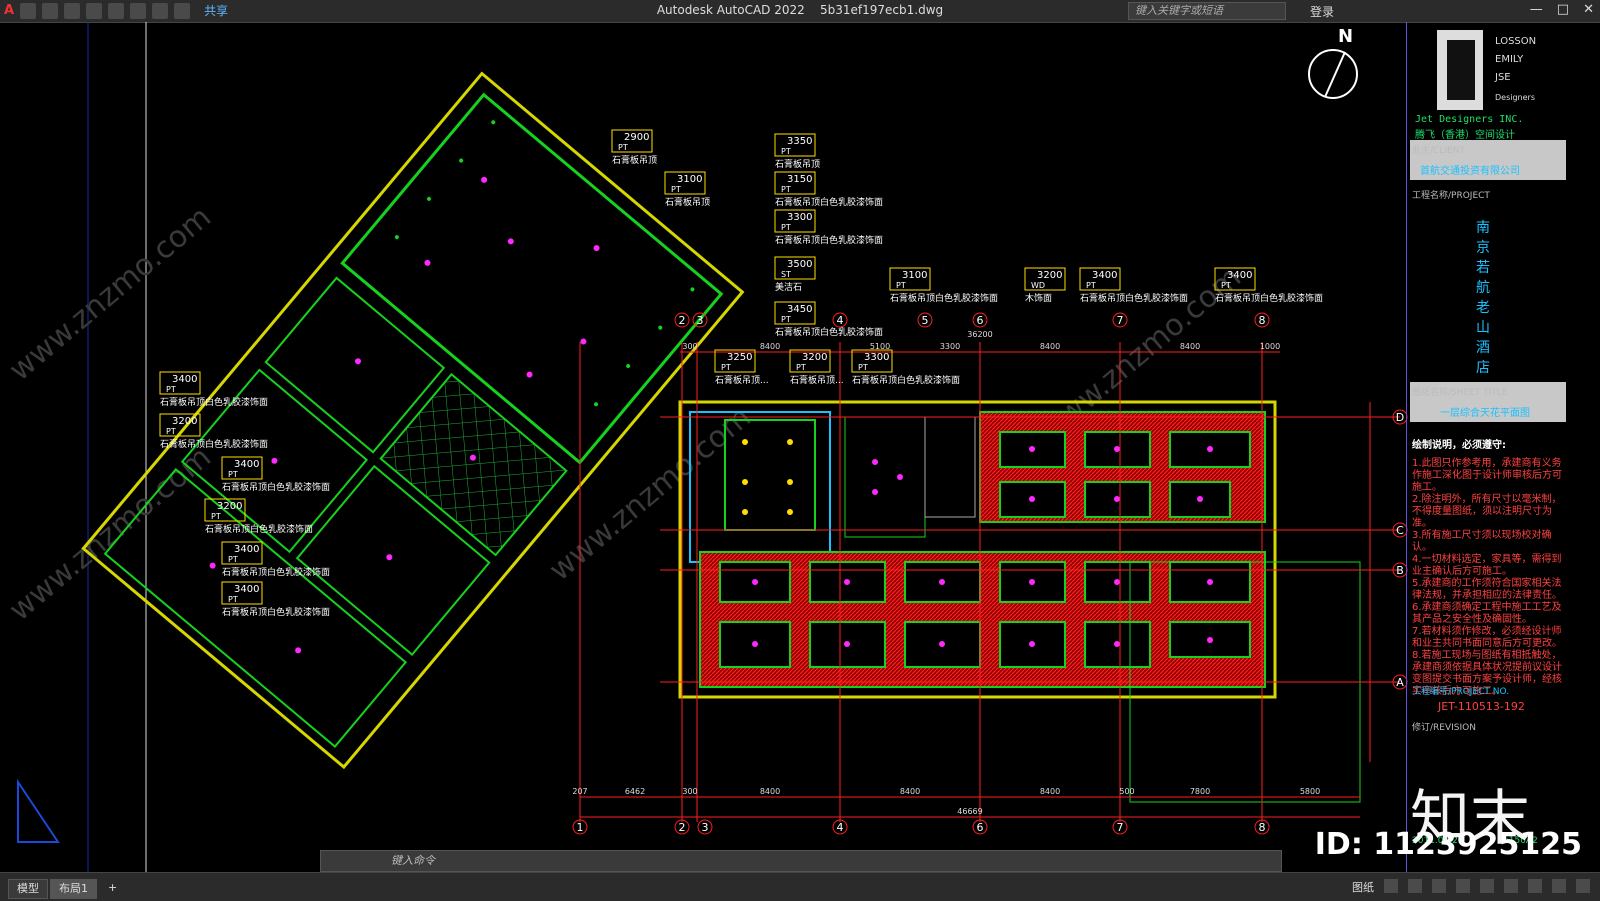 This screenshot has height=901, width=1600. I want to click on ceiling-tag-note: 木饰面, so click(1038, 298).